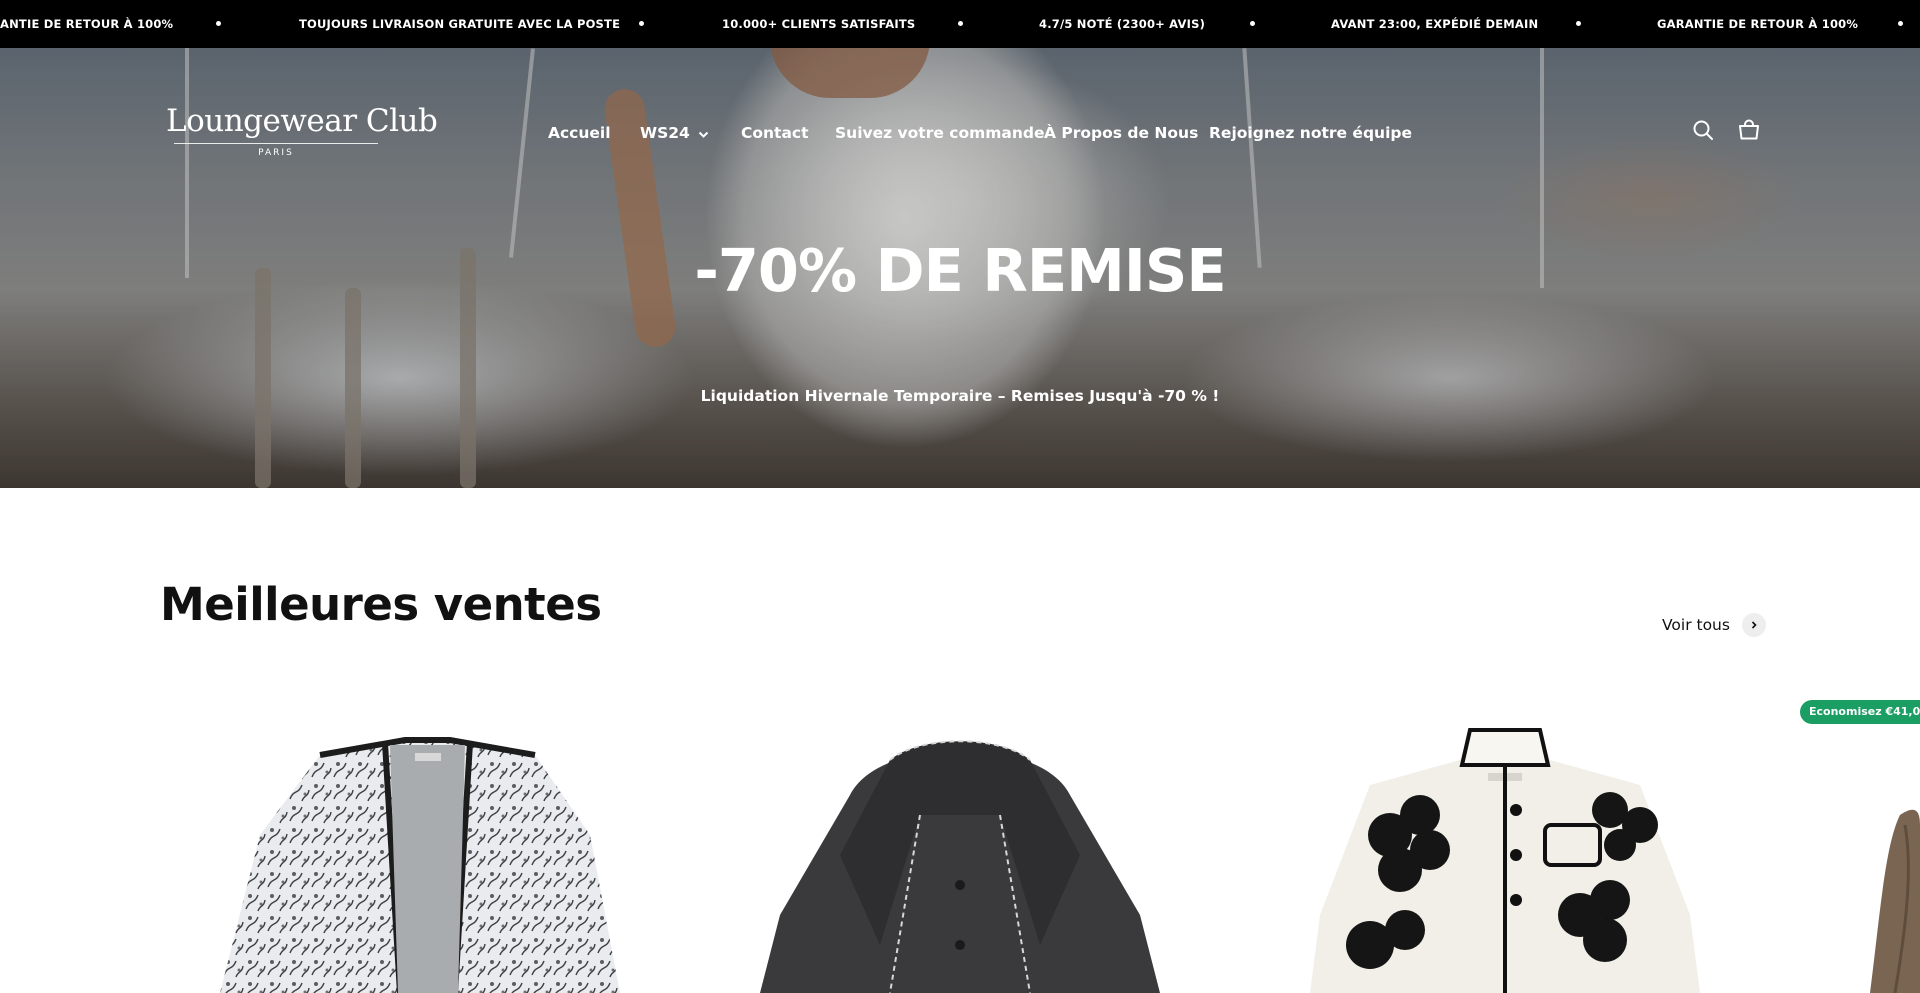 This screenshot has height=993, width=1920. What do you see at coordinates (1749, 130) in the screenshot?
I see `cart-icon` at bounding box center [1749, 130].